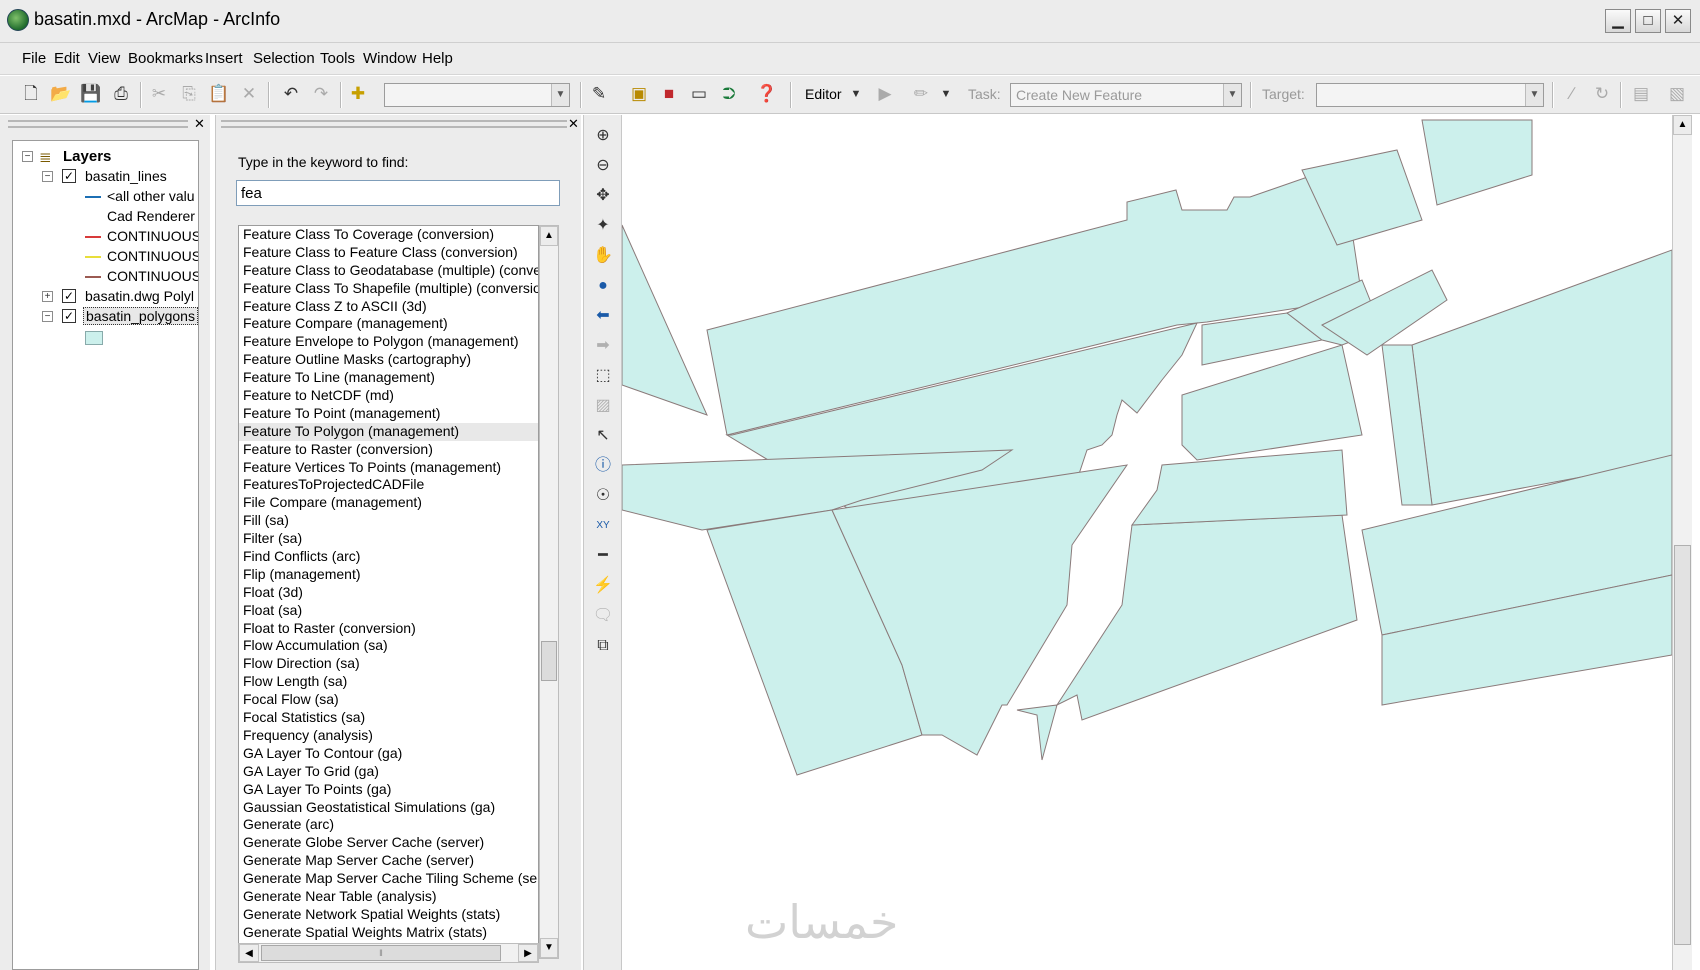  Describe the element at coordinates (165, 58) in the screenshot. I see `menu-bookmarks: Bookmarks` at that location.